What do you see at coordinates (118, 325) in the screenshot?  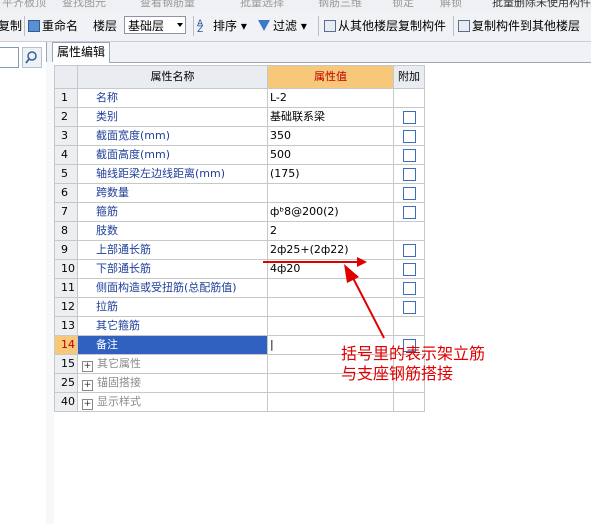 I see `property-name-label: 其它箍筋` at bounding box center [118, 325].